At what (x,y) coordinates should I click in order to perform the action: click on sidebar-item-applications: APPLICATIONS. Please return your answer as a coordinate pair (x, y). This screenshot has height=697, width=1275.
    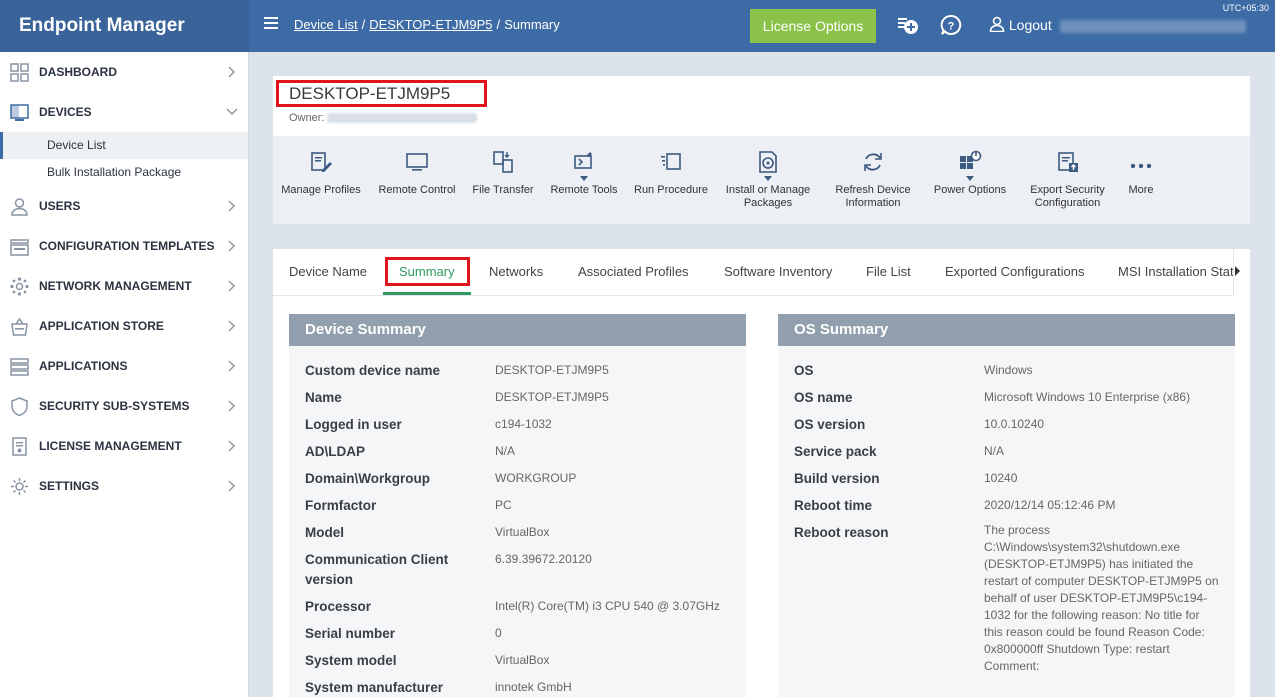
    Looking at the image, I should click on (124, 366).